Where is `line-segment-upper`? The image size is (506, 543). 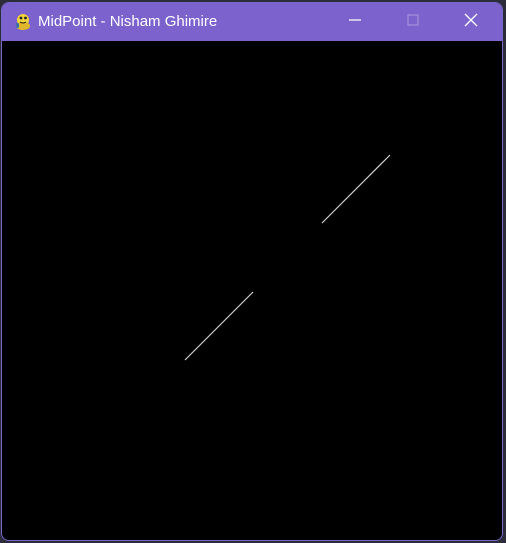 line-segment-upper is located at coordinates (356, 189).